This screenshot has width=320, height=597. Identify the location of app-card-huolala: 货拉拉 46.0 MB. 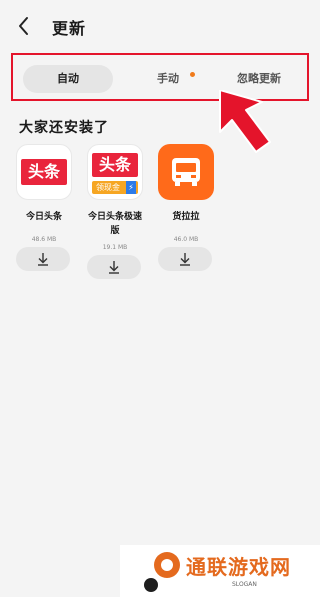
(186, 207).